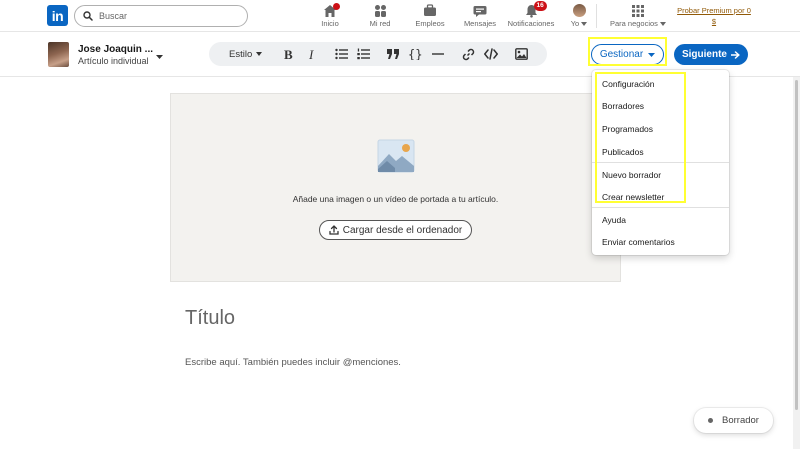  Describe the element at coordinates (402, 230) in the screenshot. I see `upload-button-label: Cargar desde el ordenador` at that location.